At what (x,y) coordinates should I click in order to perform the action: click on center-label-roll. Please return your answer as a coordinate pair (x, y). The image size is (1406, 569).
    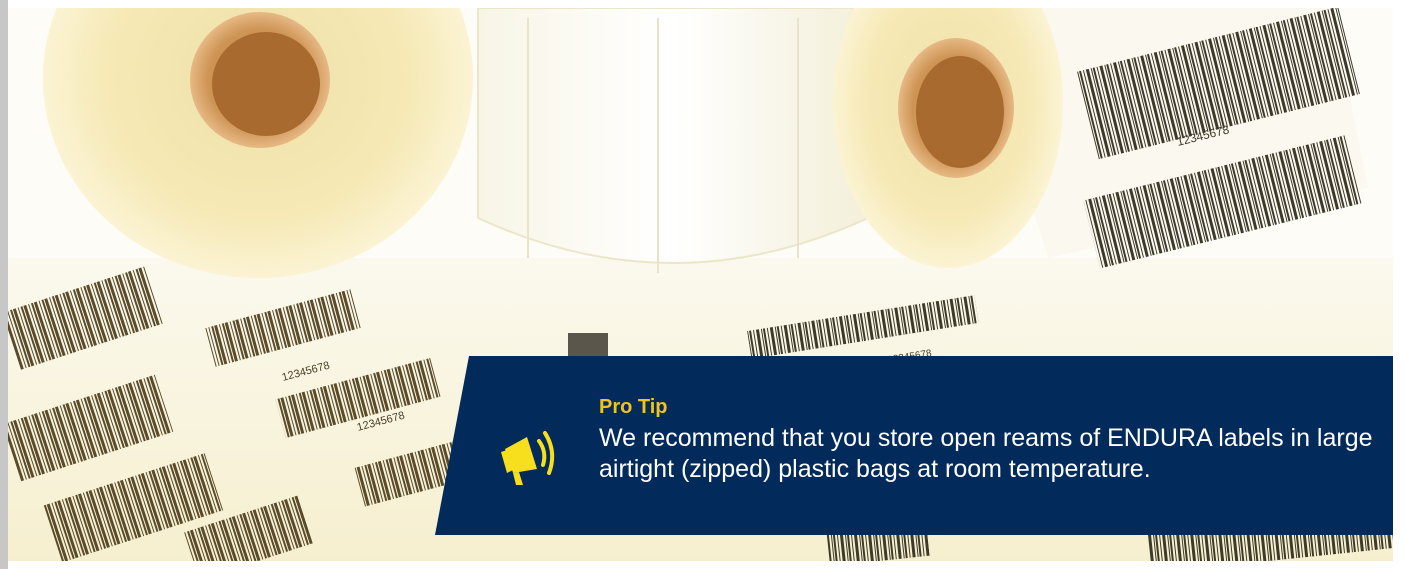
    Looking at the image, I should click on (673, 140).